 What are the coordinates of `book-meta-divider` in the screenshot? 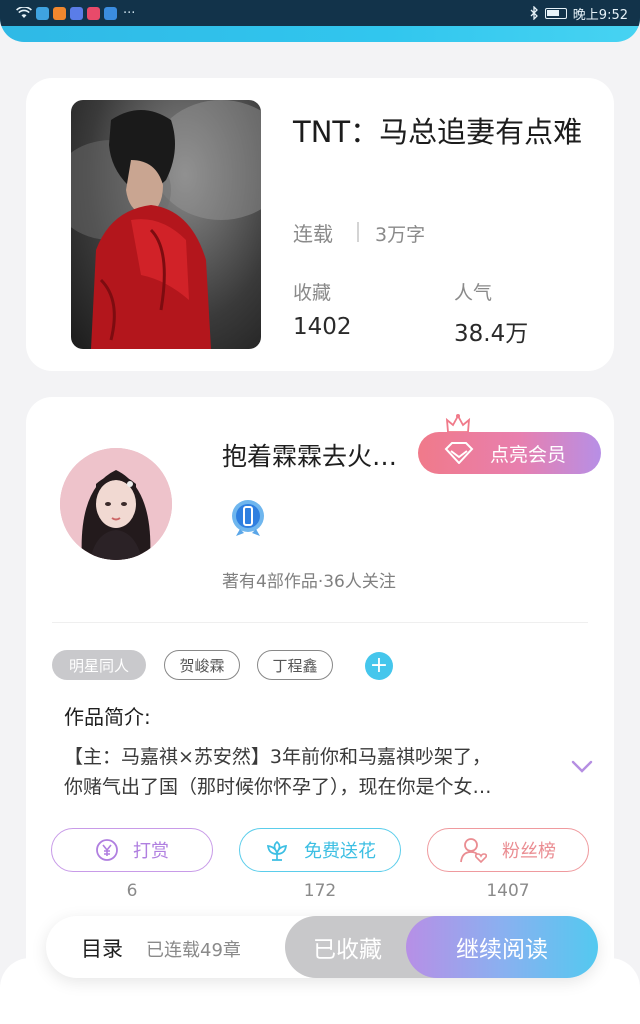 It's located at (358, 232).